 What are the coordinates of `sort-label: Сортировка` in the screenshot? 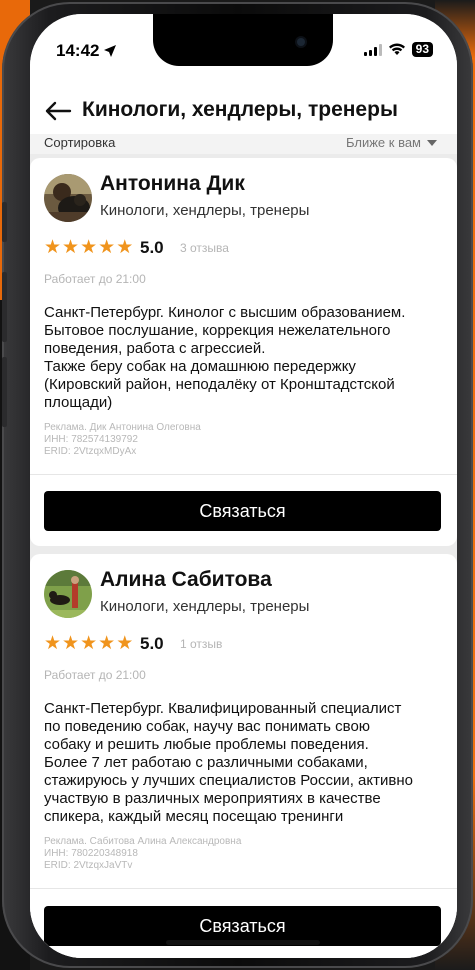 It's located at (80, 142).